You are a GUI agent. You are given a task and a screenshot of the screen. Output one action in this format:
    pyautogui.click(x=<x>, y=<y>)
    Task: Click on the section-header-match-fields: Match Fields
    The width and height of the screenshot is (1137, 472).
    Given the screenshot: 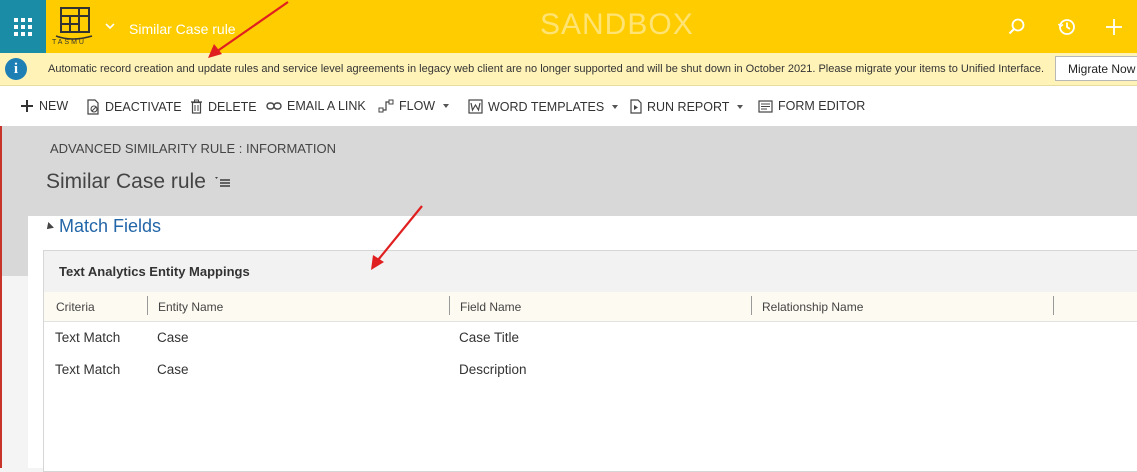 What is the action you would take?
    pyautogui.click(x=103, y=226)
    